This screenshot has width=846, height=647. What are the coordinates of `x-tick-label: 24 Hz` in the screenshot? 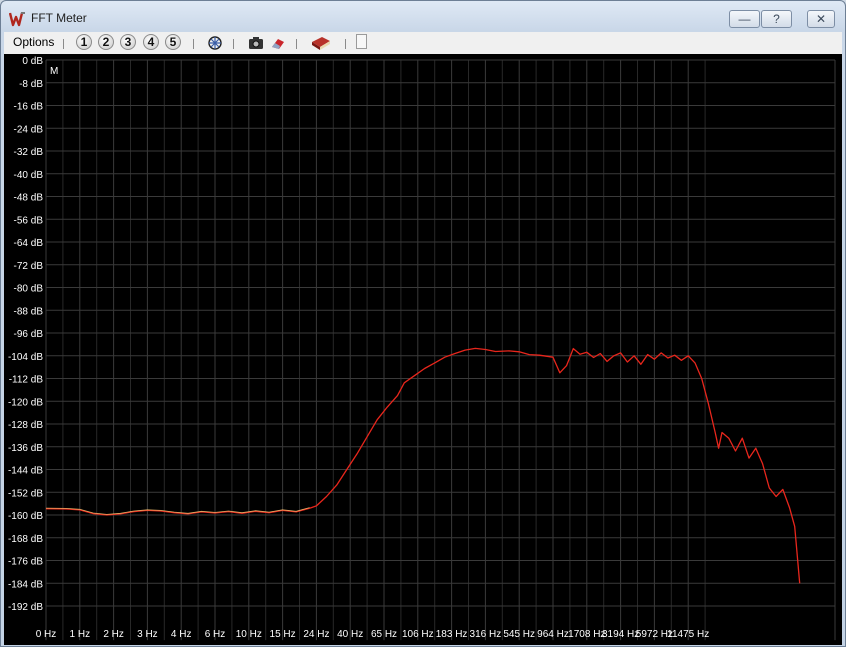 It's located at (316, 634).